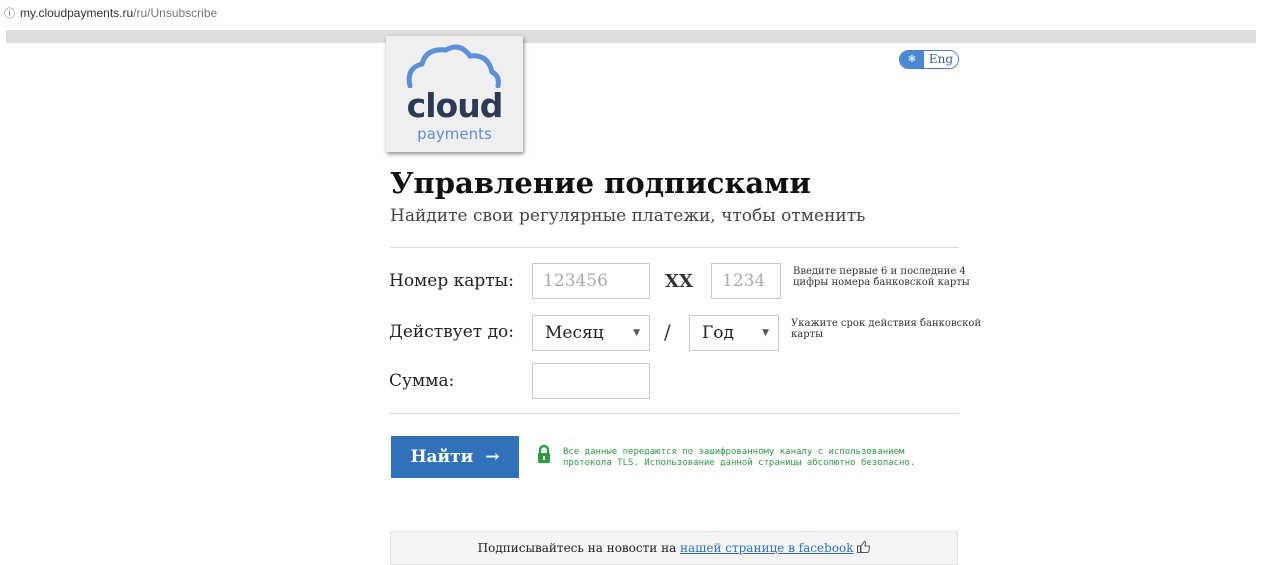 The width and height of the screenshot is (1262, 565). What do you see at coordinates (766, 548) in the screenshot?
I see `facebook-page-link: нашей странице в facebook` at bounding box center [766, 548].